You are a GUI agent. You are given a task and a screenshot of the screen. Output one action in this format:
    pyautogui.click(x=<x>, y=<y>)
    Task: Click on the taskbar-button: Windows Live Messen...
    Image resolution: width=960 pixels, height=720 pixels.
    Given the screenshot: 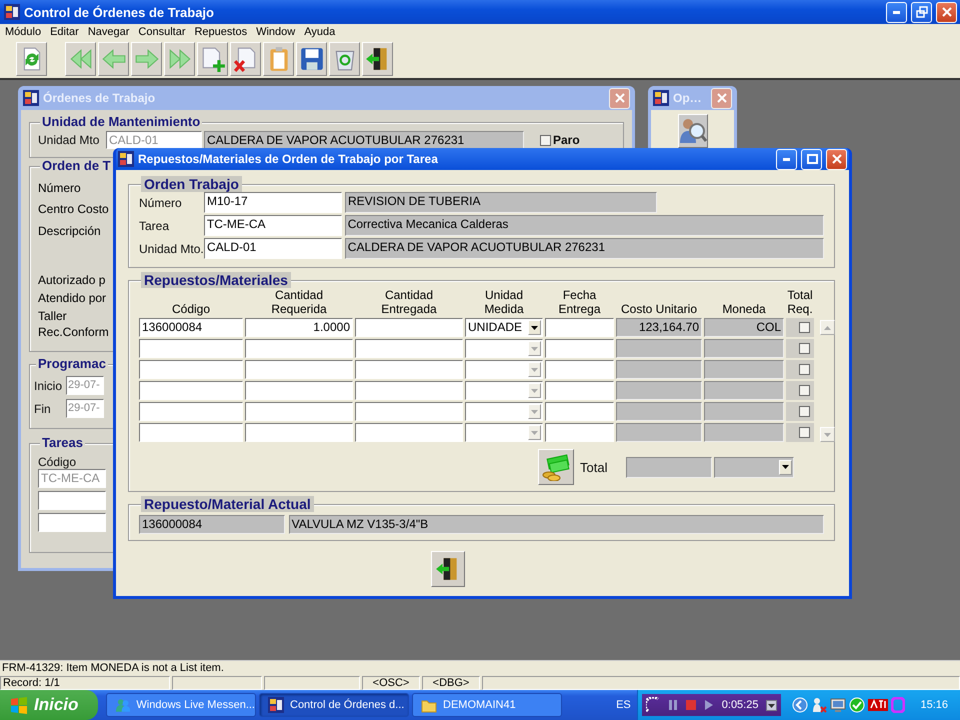 What is the action you would take?
    pyautogui.click(x=181, y=705)
    